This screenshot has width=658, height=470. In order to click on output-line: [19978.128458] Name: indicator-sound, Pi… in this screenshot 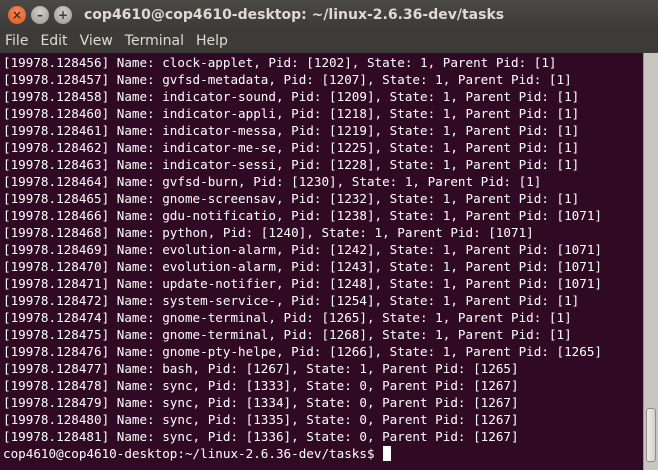, I will do `click(291, 96)`.